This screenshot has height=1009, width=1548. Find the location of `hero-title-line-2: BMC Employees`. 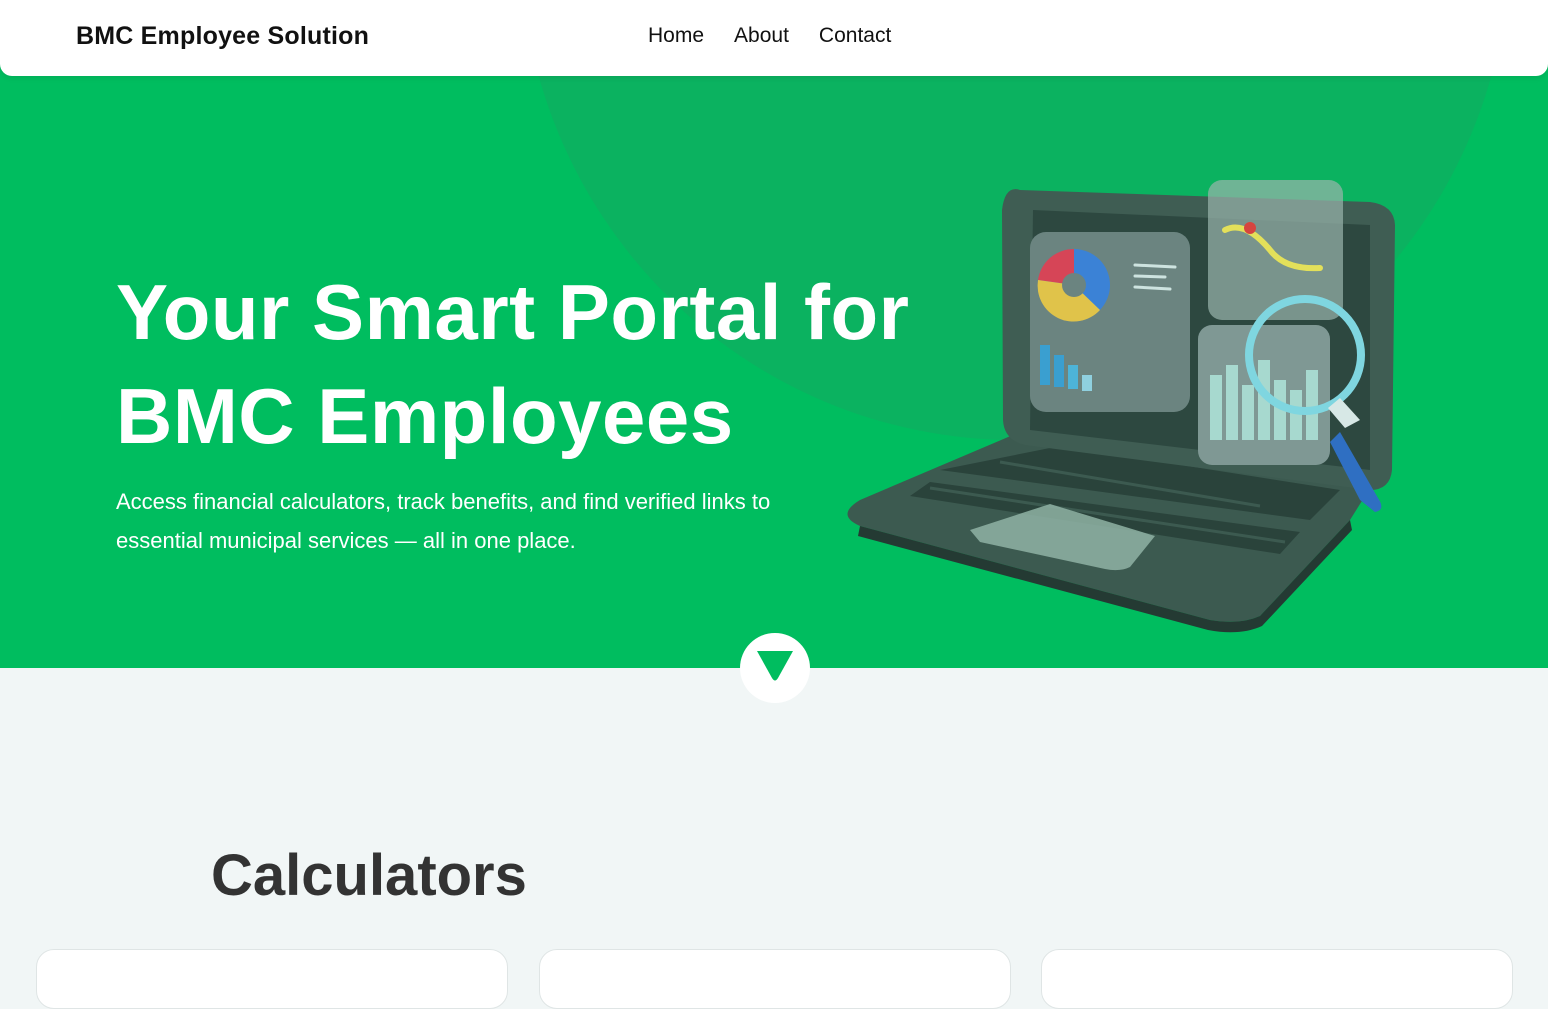

hero-title-line-2: BMC Employees is located at coordinates (425, 416).